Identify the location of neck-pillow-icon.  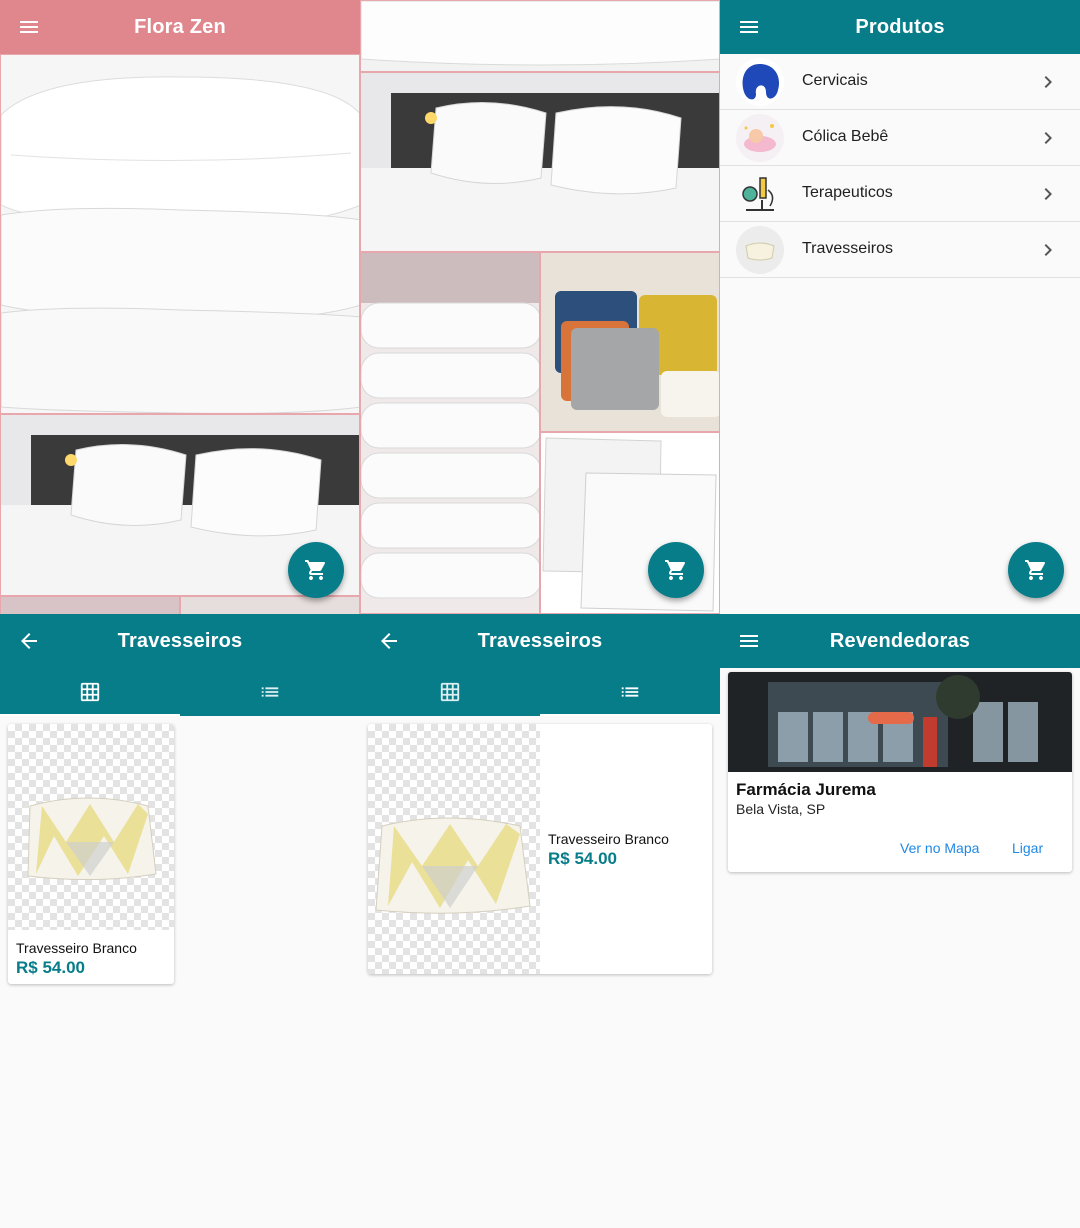
(760, 82).